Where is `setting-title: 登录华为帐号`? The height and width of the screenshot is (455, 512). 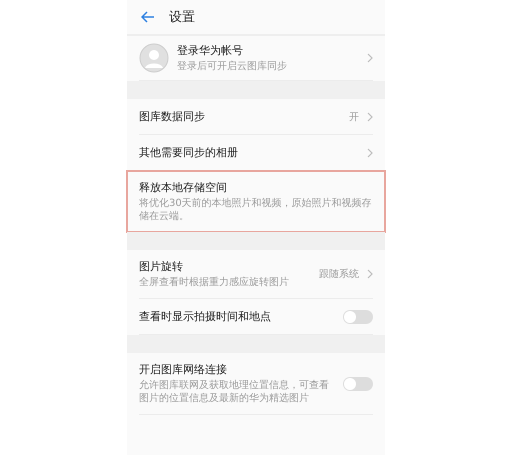
setting-title: 登录华为帐号 is located at coordinates (210, 50).